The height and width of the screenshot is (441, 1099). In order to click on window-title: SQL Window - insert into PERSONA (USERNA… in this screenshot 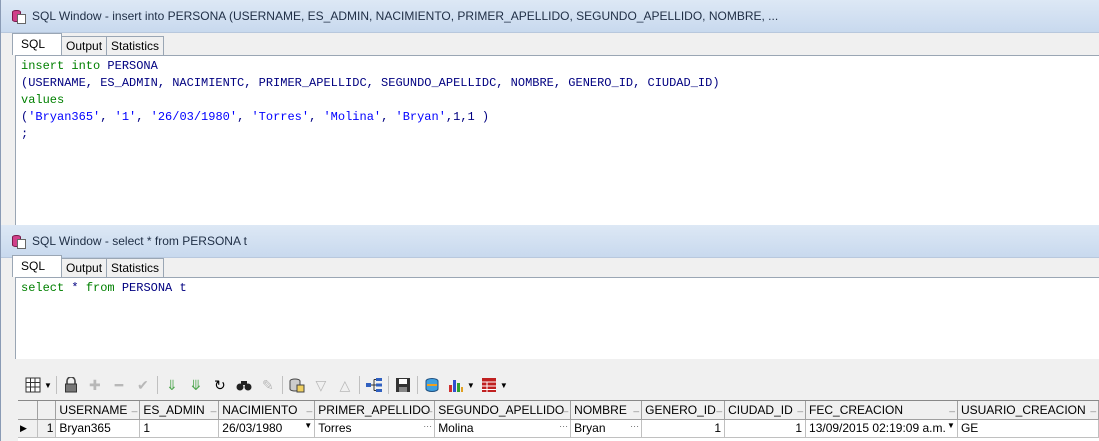, I will do `click(405, 16)`.